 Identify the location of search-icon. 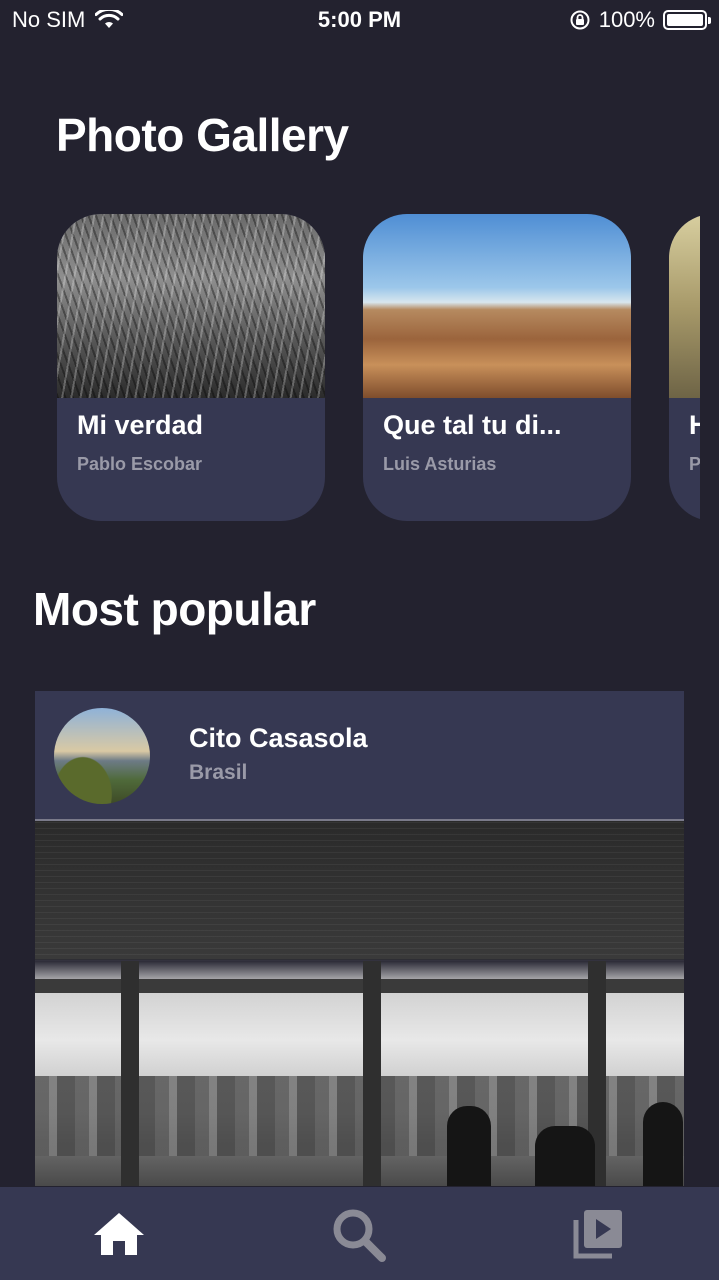
(359, 1235).